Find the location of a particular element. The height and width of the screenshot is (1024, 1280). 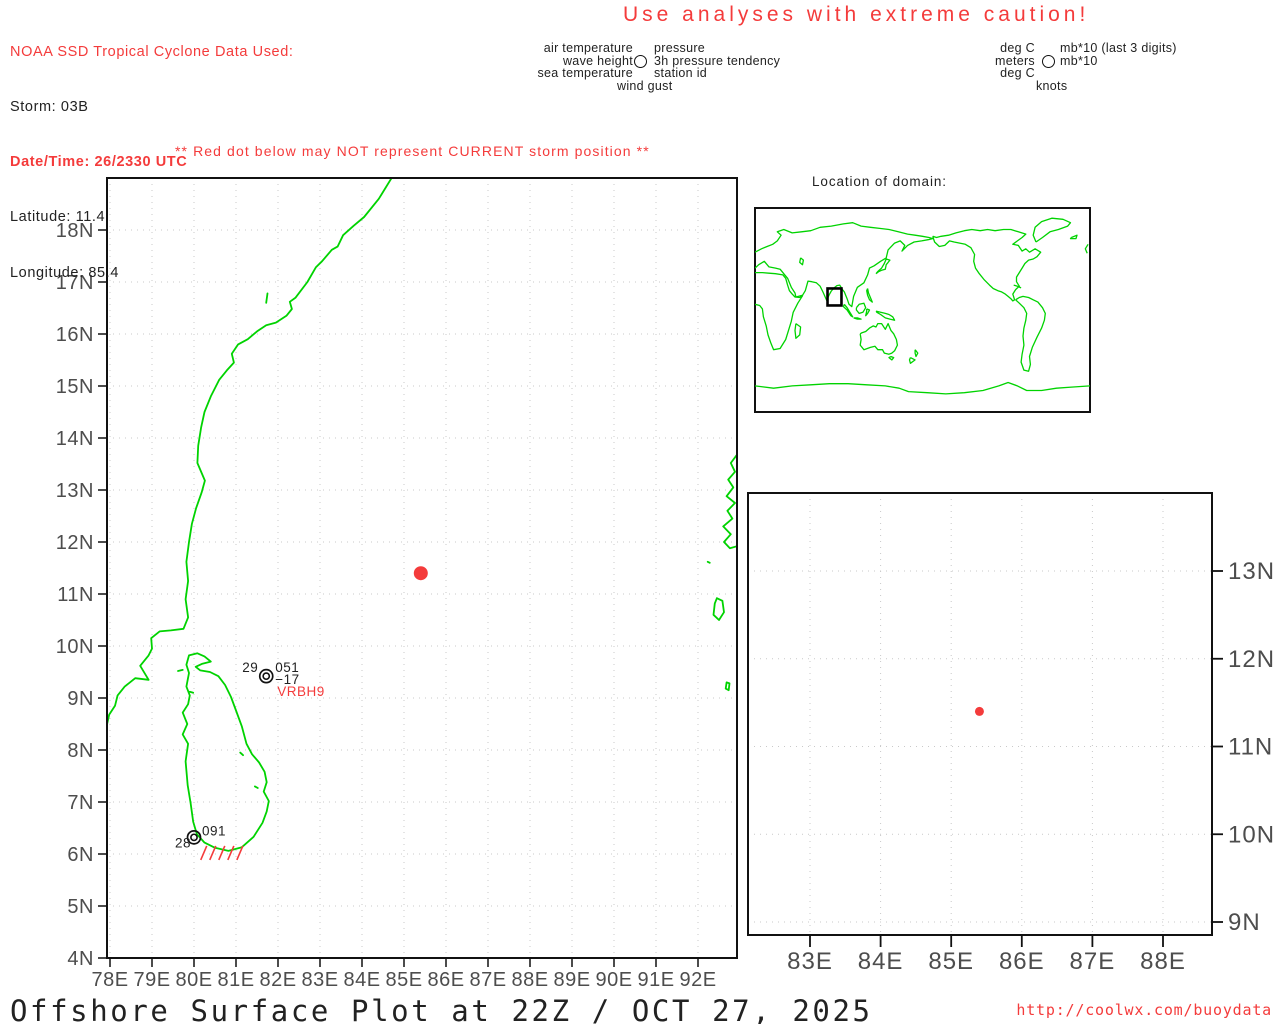

hatch-mark is located at coordinates (231, 853).